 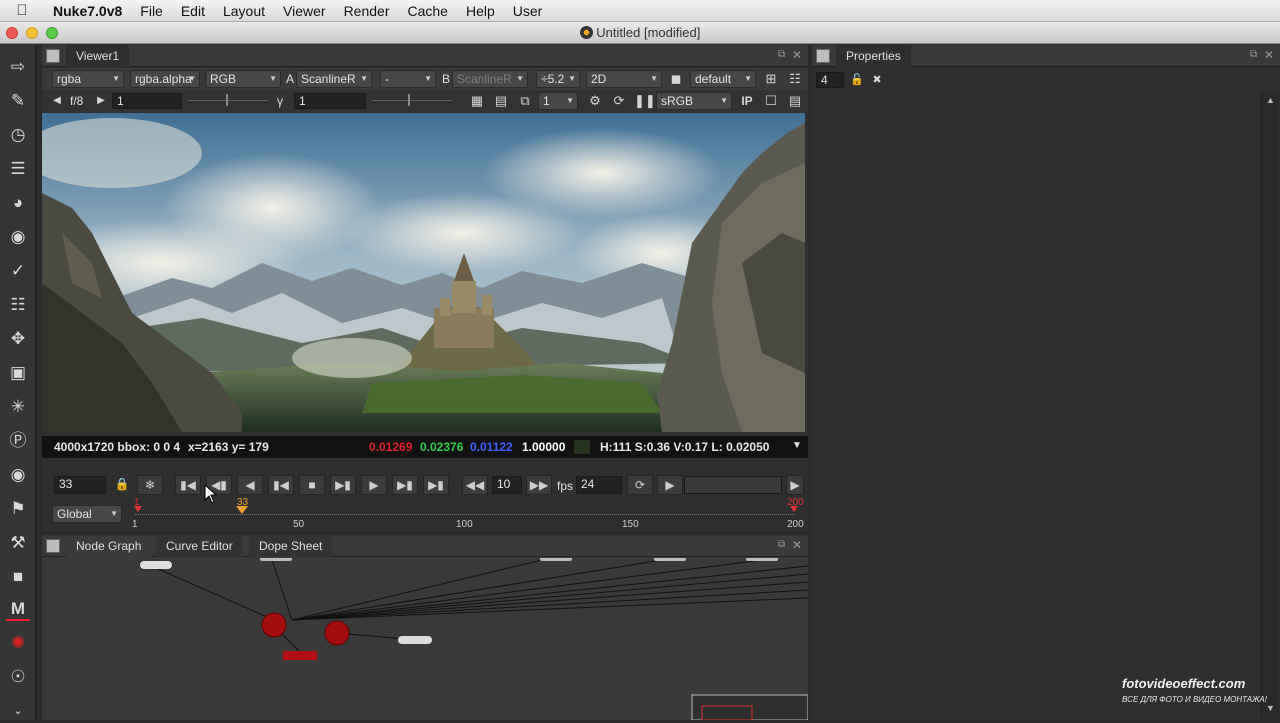 I want to click on menu-render: Render, so click(x=367, y=11).